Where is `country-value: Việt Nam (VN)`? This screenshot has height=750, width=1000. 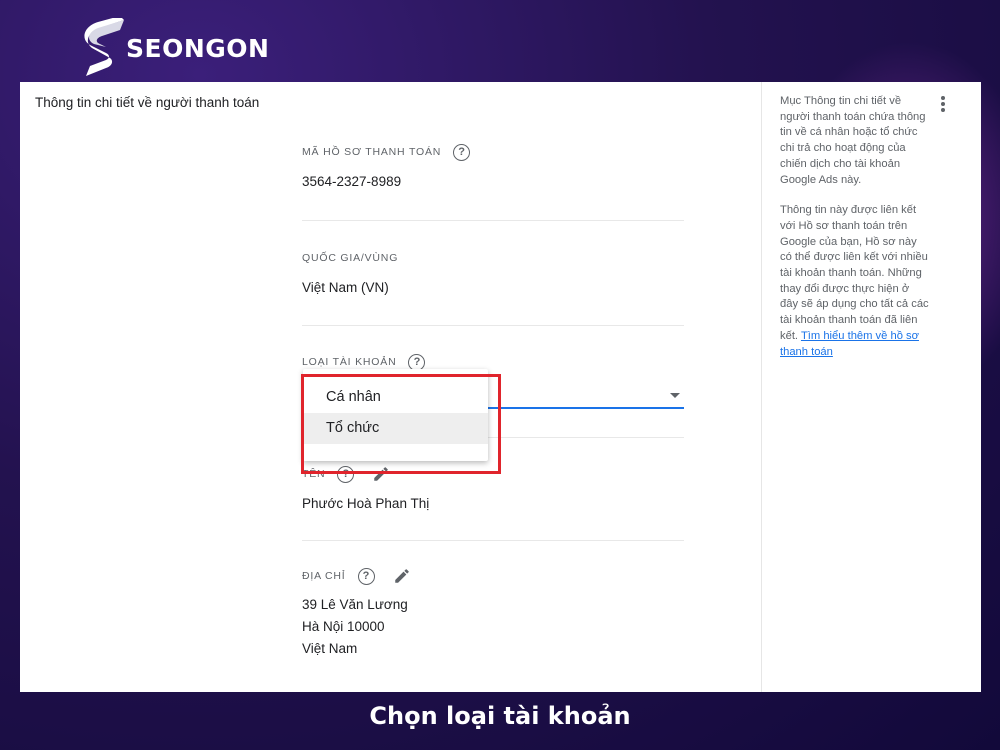 country-value: Việt Nam (VN) is located at coordinates (345, 287).